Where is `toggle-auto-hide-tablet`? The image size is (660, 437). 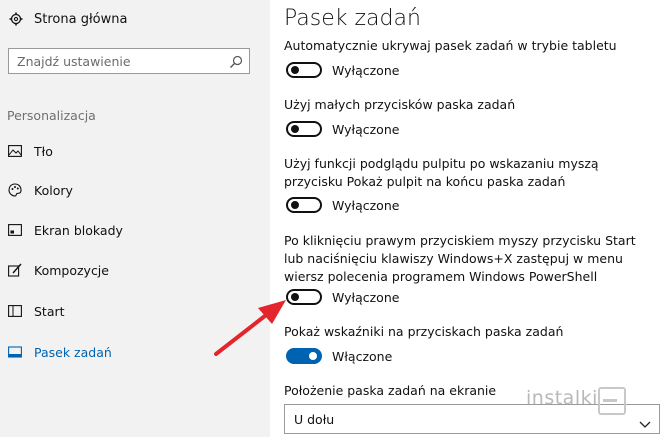 toggle-auto-hide-tablet is located at coordinates (304, 70).